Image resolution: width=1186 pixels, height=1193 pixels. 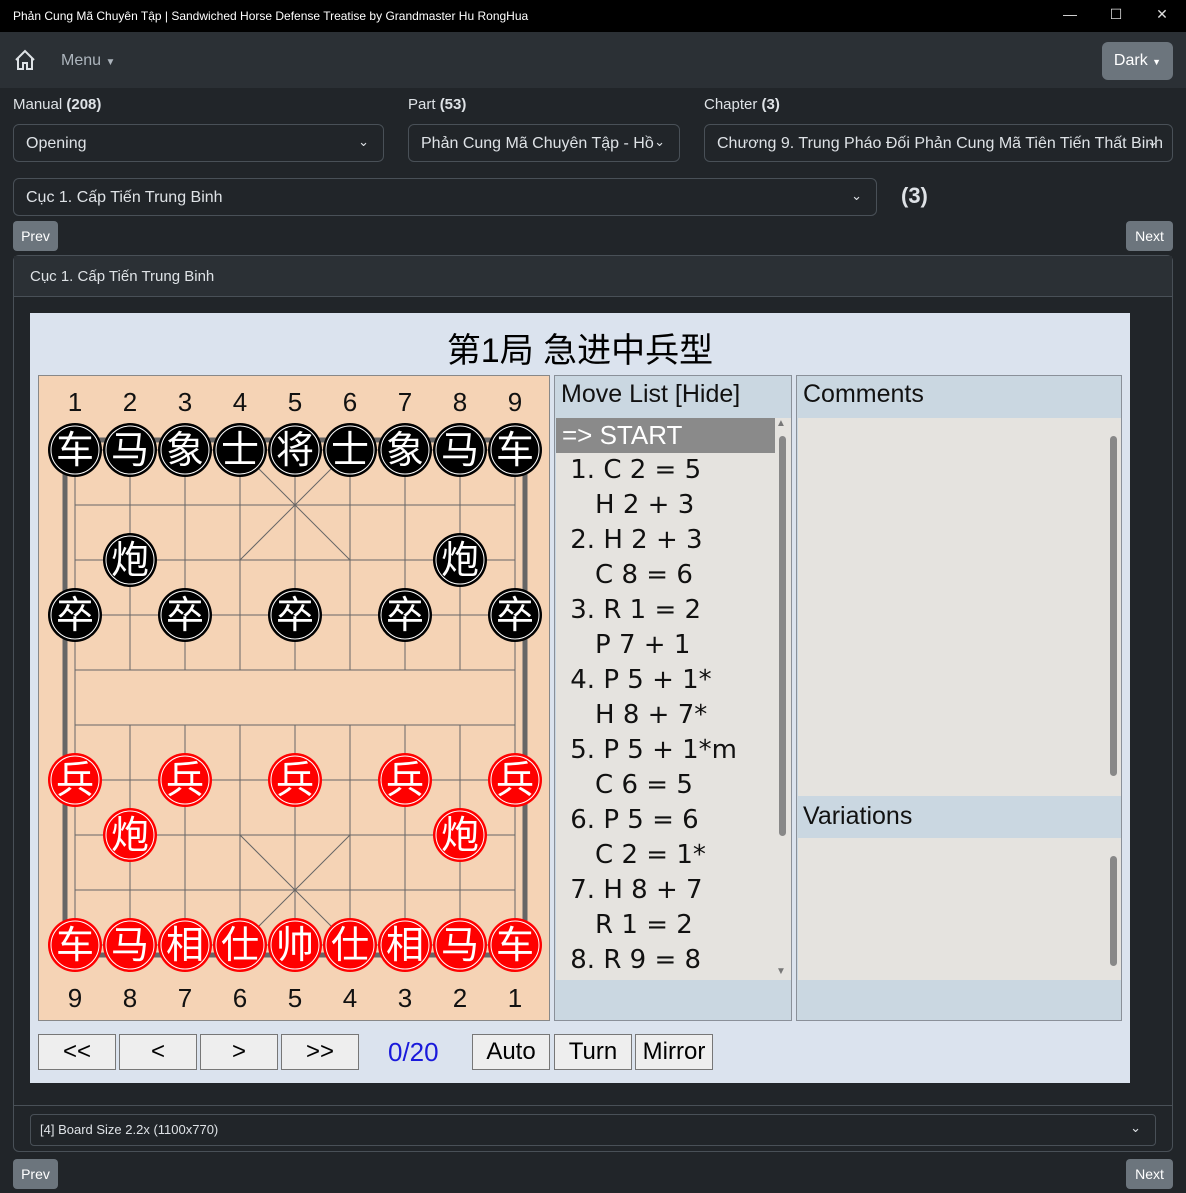 What do you see at coordinates (81, 60) in the screenshot?
I see `menu-label: Menu` at bounding box center [81, 60].